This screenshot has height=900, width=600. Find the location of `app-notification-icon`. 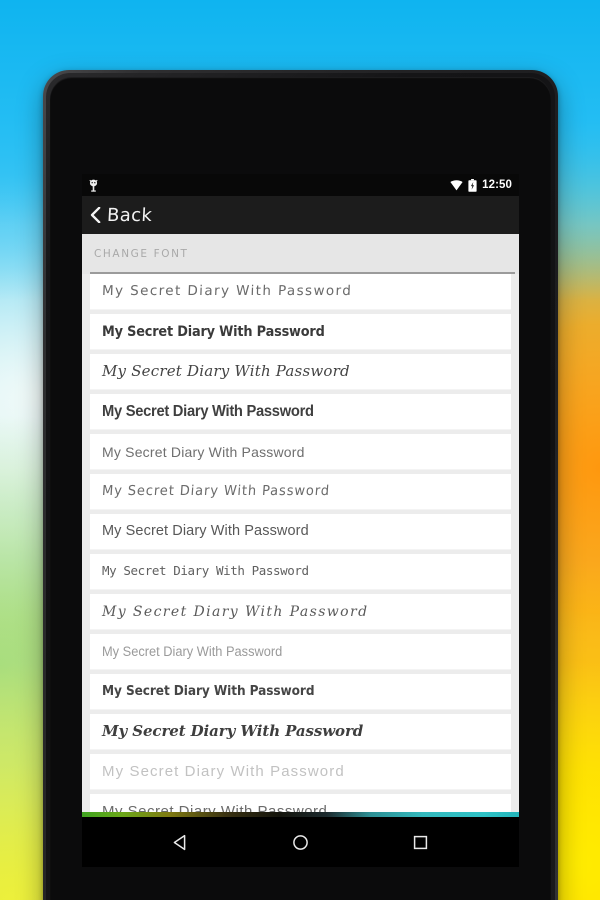

app-notification-icon is located at coordinates (93, 185).